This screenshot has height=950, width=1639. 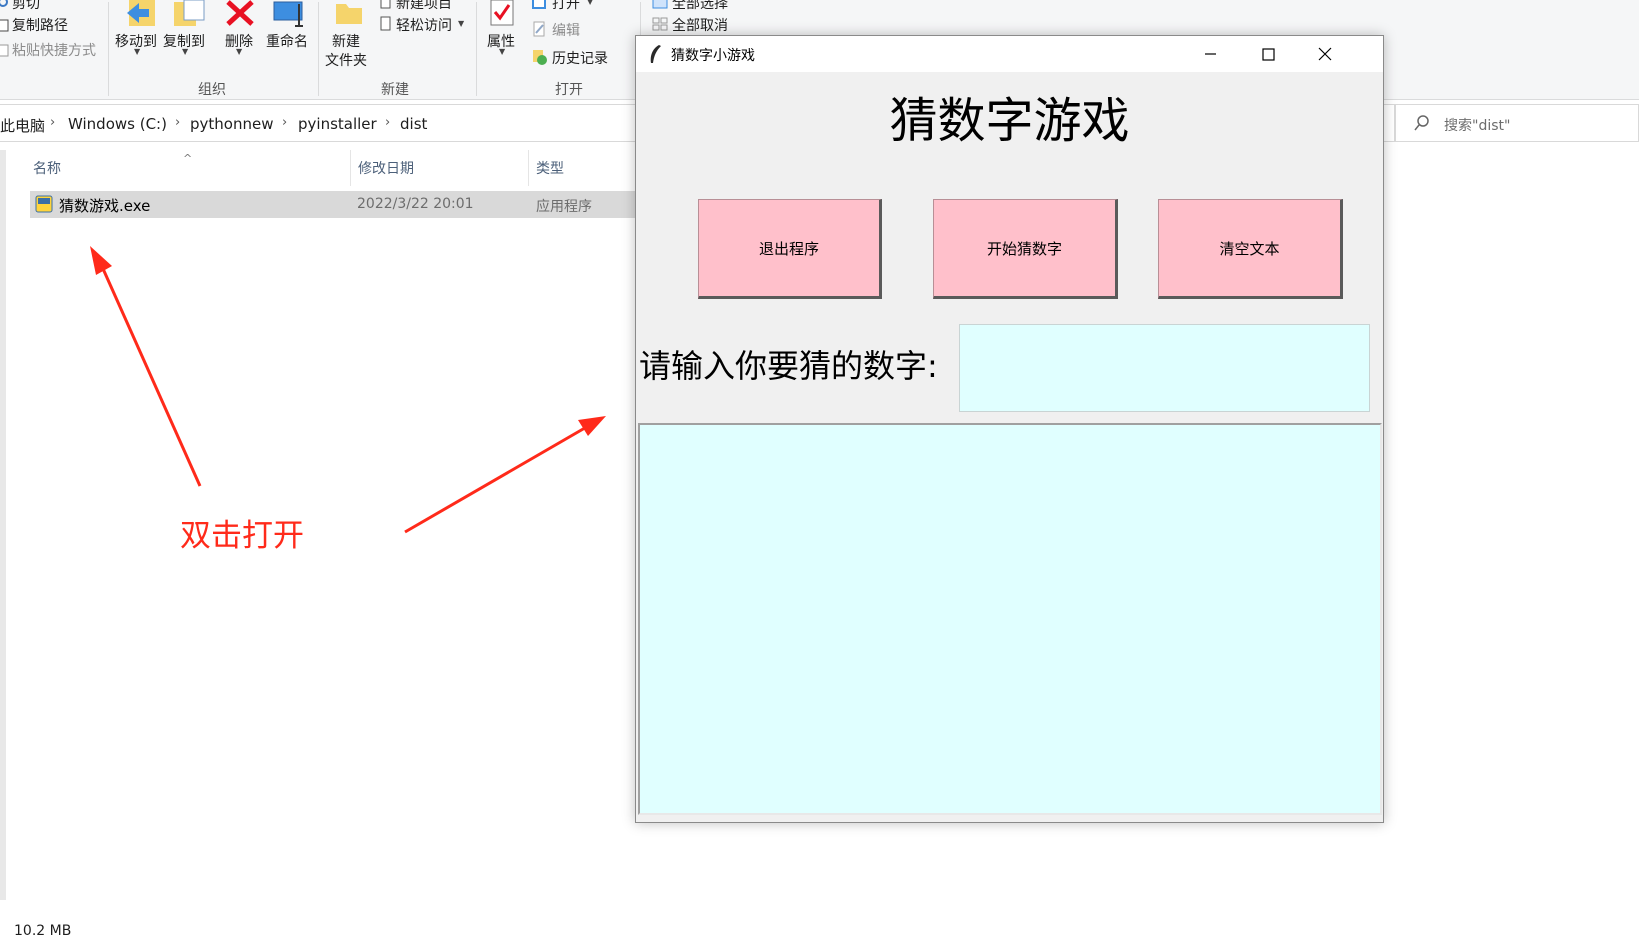 What do you see at coordinates (1009, 121) in the screenshot?
I see `game-heading: 猜数字游戏` at bounding box center [1009, 121].